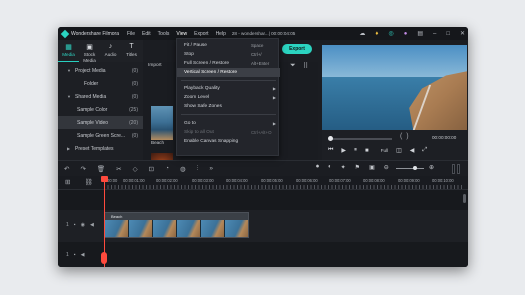 Image resolution: width=525 pixels, height=295 pixels. What do you see at coordinates (228, 63) in the screenshot?
I see `menu-item-full-screen: Full Screen / Restore Alt+Enter` at bounding box center [228, 63].